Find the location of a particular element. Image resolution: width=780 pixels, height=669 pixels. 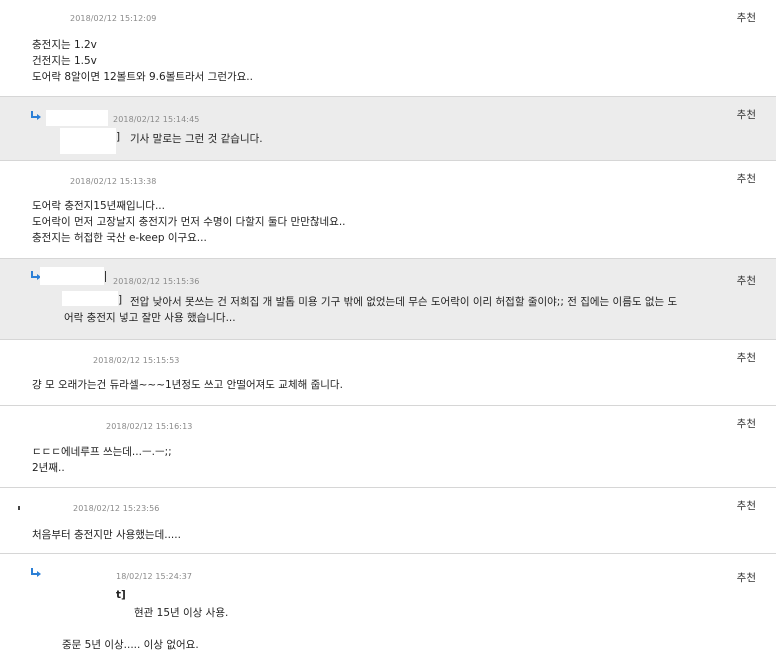

comment-date: 2018/02/12 15:14:45 is located at coordinates (156, 119).